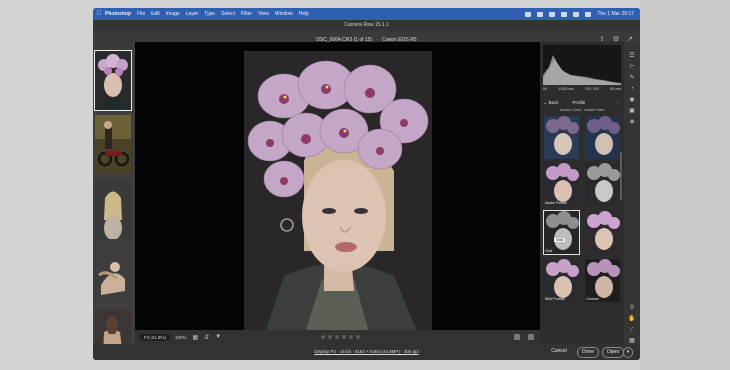  What do you see at coordinates (602, 280) in the screenshot?
I see `profile-thumbnail: Contrast` at bounding box center [602, 280].